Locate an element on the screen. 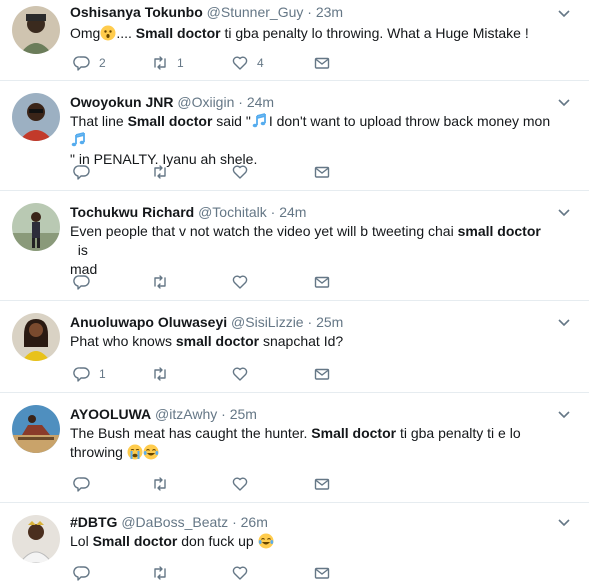 This screenshot has height=583, width=589. reply-button: 2 is located at coordinates (89, 63).